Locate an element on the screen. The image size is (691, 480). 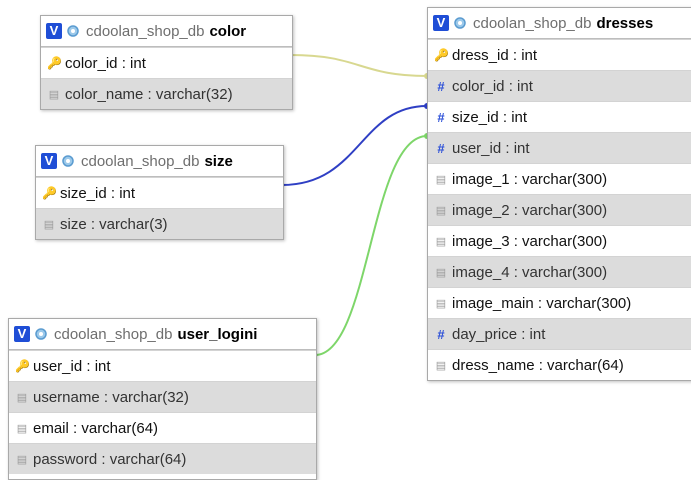
column-label: image_3 : varchar(300) is located at coordinates (530, 241).